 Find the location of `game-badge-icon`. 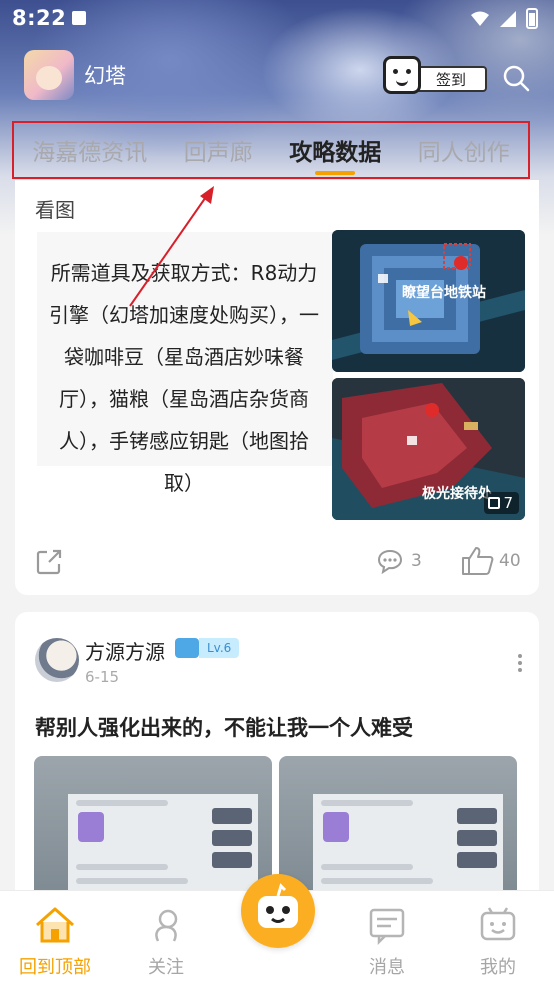

game-badge-icon is located at coordinates (187, 648).